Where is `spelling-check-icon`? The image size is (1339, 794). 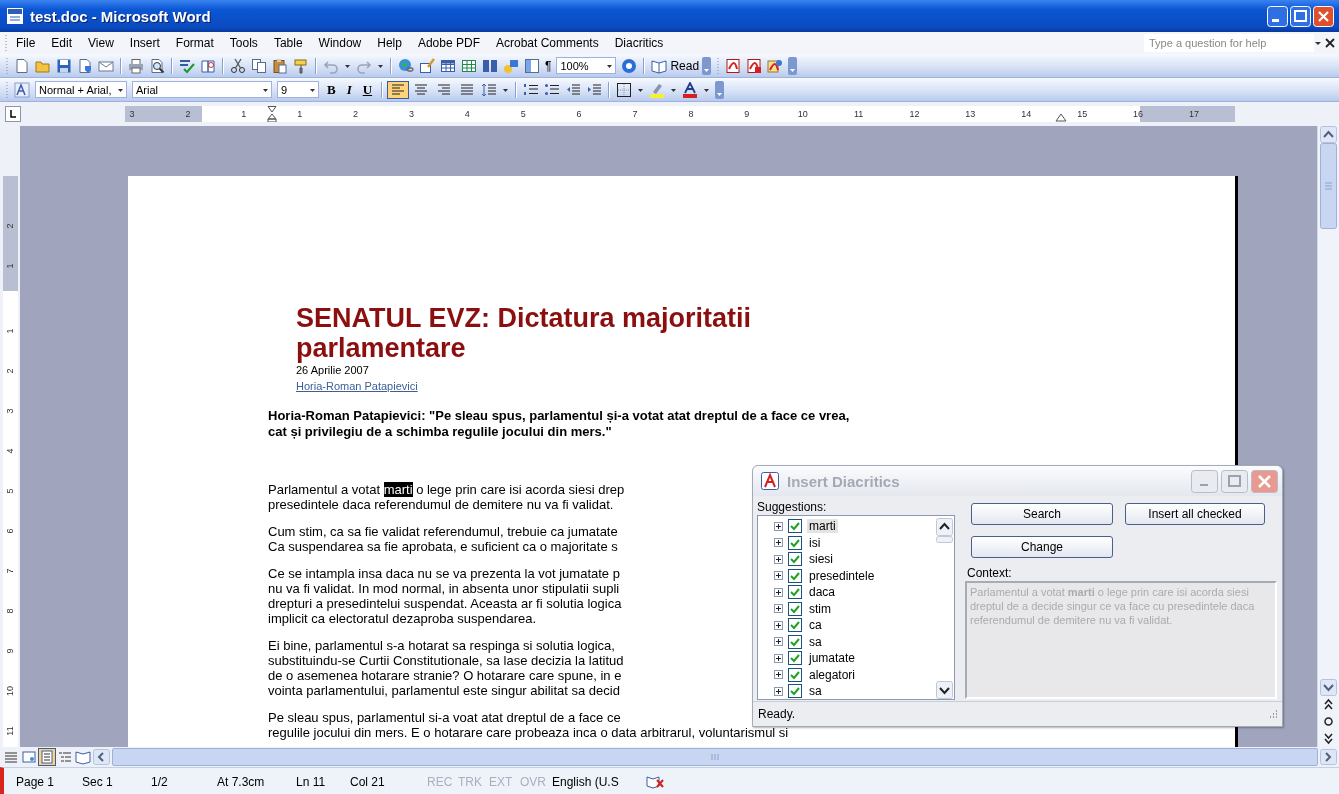
spelling-check-icon is located at coordinates (187, 65).